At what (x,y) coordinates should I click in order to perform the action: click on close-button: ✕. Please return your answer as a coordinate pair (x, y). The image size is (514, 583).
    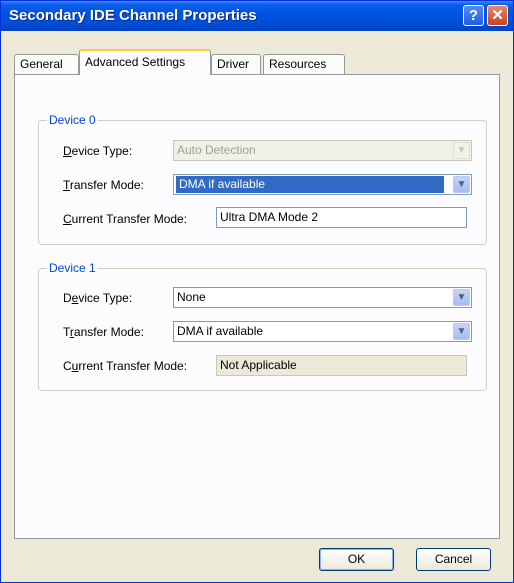
    Looking at the image, I should click on (497, 15).